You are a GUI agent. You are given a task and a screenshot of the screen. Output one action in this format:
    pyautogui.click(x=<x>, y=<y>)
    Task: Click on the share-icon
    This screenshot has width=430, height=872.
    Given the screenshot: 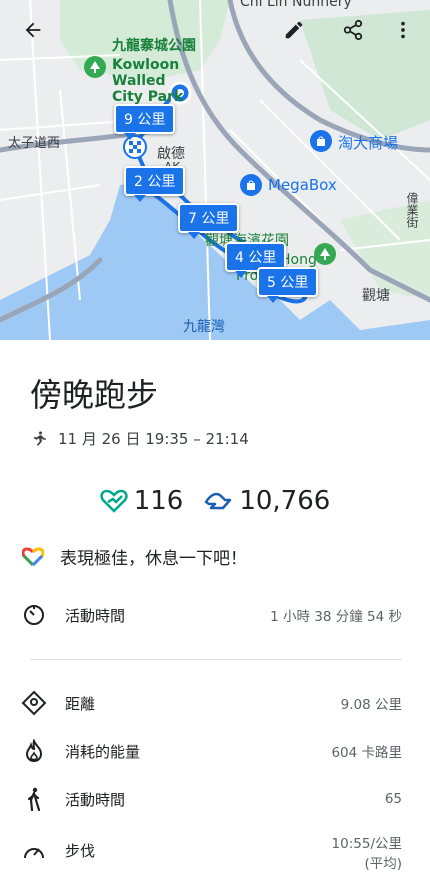 What is the action you would take?
    pyautogui.click(x=353, y=30)
    